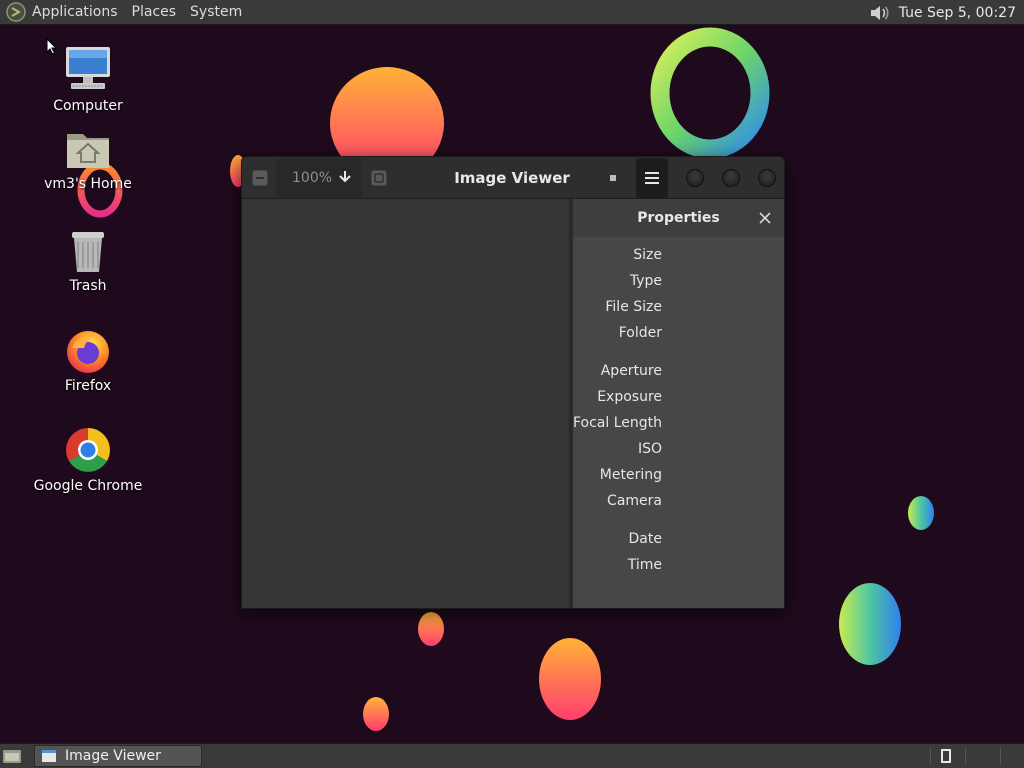  Describe the element at coordinates (88, 386) in the screenshot. I see `desktop-icon-label: Firefox` at that location.